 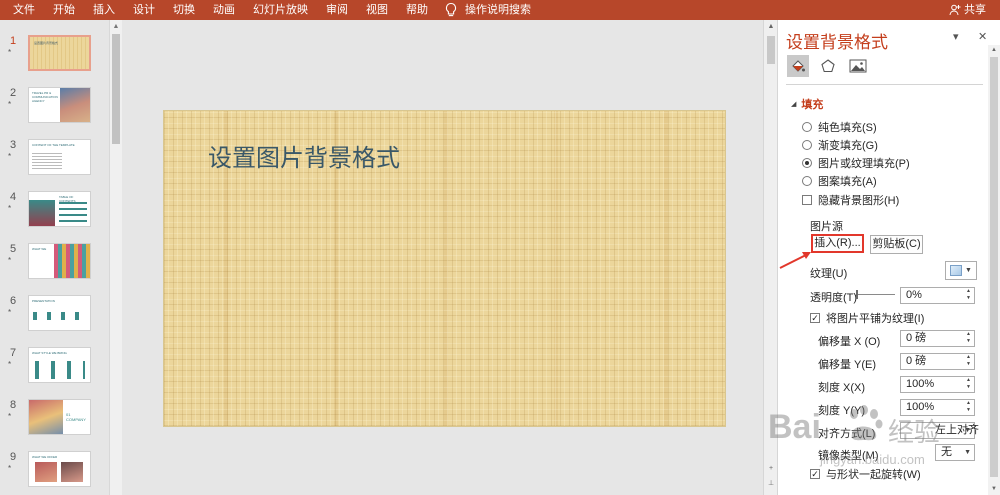 I want to click on offset-x-spinner: 0 磅 ▲ ▼, so click(x=937, y=338).